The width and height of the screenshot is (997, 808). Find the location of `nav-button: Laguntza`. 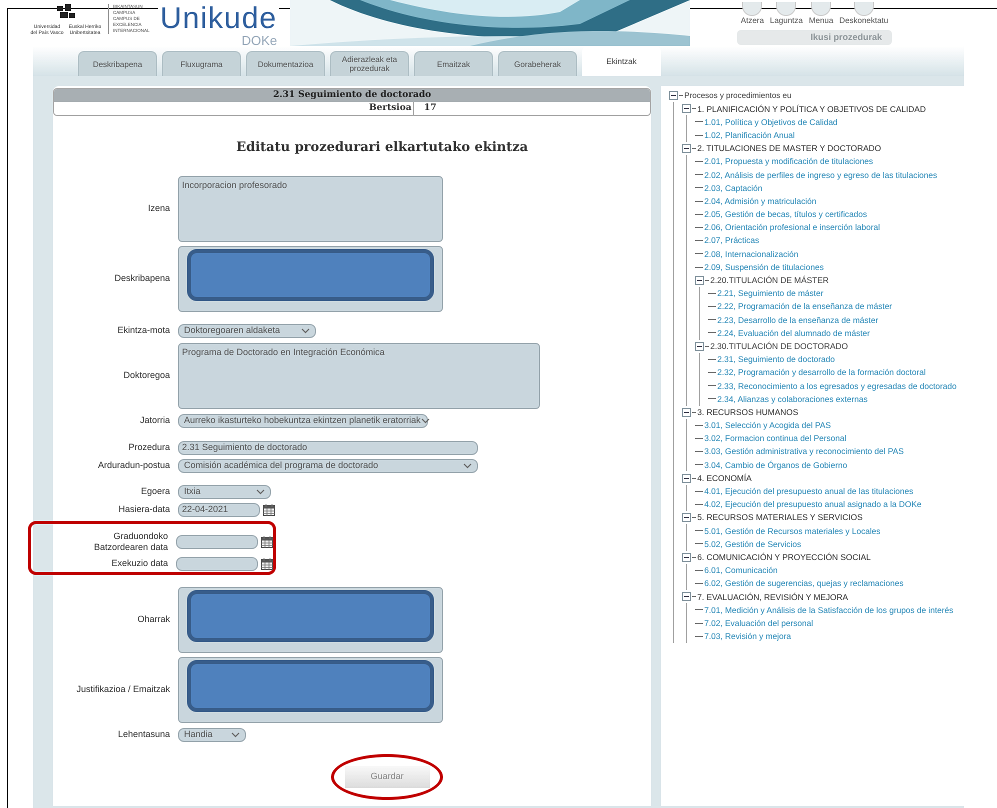

nav-button: Laguntza is located at coordinates (786, 14).